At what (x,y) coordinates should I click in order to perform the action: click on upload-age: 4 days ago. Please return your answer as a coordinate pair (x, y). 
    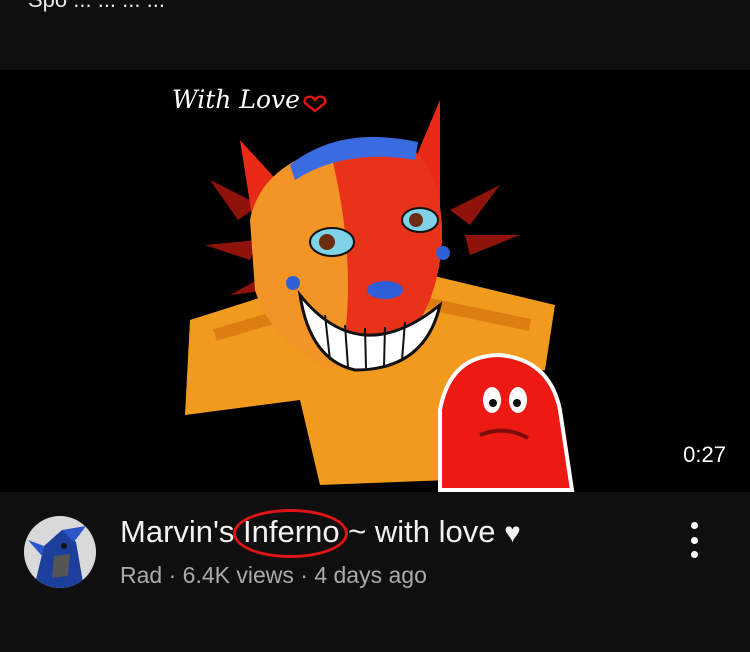
    Looking at the image, I should click on (370, 575).